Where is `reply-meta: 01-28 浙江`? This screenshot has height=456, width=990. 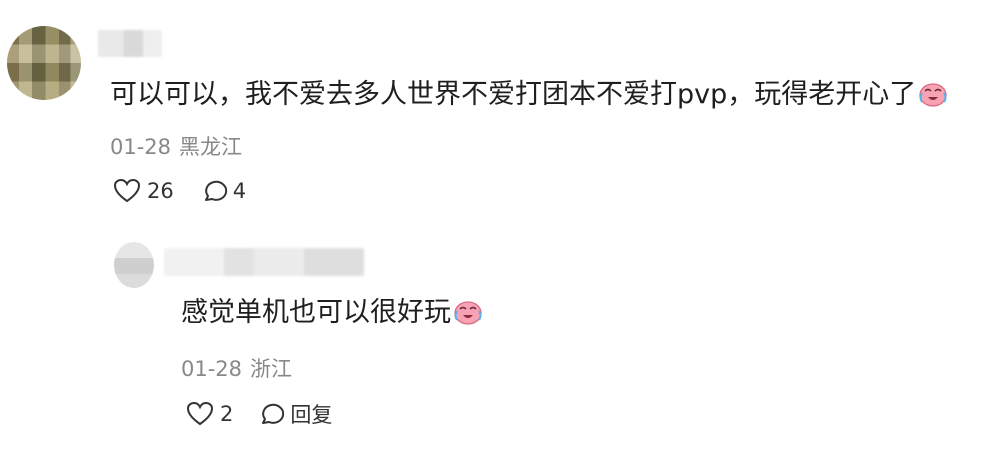 reply-meta: 01-28 浙江 is located at coordinates (236, 368).